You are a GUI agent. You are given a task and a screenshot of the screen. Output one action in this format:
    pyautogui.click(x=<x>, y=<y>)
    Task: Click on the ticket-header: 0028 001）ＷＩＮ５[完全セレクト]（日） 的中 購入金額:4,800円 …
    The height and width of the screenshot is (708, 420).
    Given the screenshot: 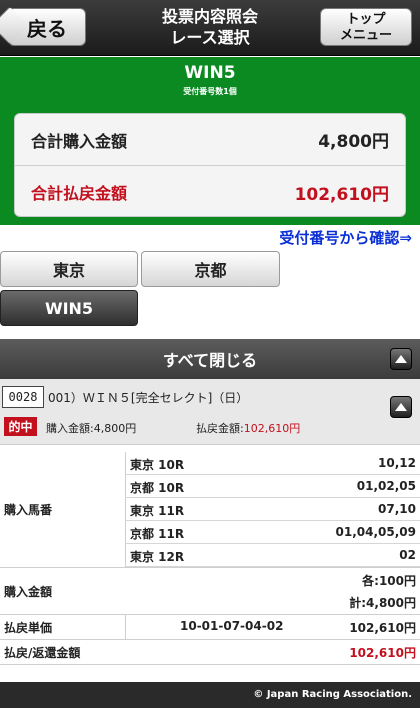 What is the action you would take?
    pyautogui.click(x=210, y=412)
    